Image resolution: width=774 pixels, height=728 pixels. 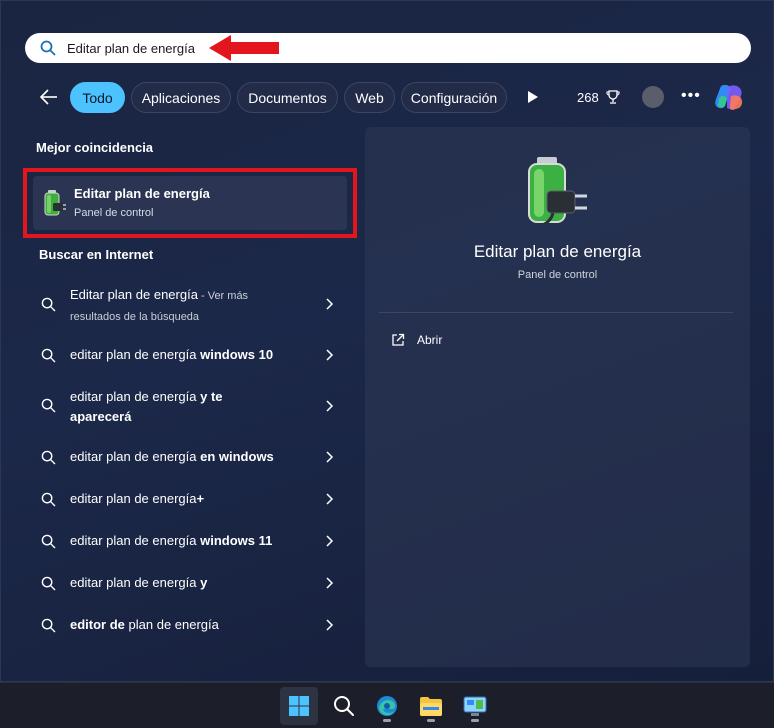 I want to click on rewards-points: 268, so click(x=599, y=97).